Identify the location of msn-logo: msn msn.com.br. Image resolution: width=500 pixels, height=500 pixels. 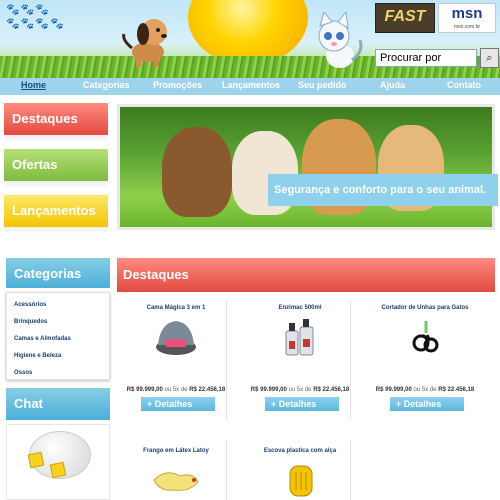
(467, 18).